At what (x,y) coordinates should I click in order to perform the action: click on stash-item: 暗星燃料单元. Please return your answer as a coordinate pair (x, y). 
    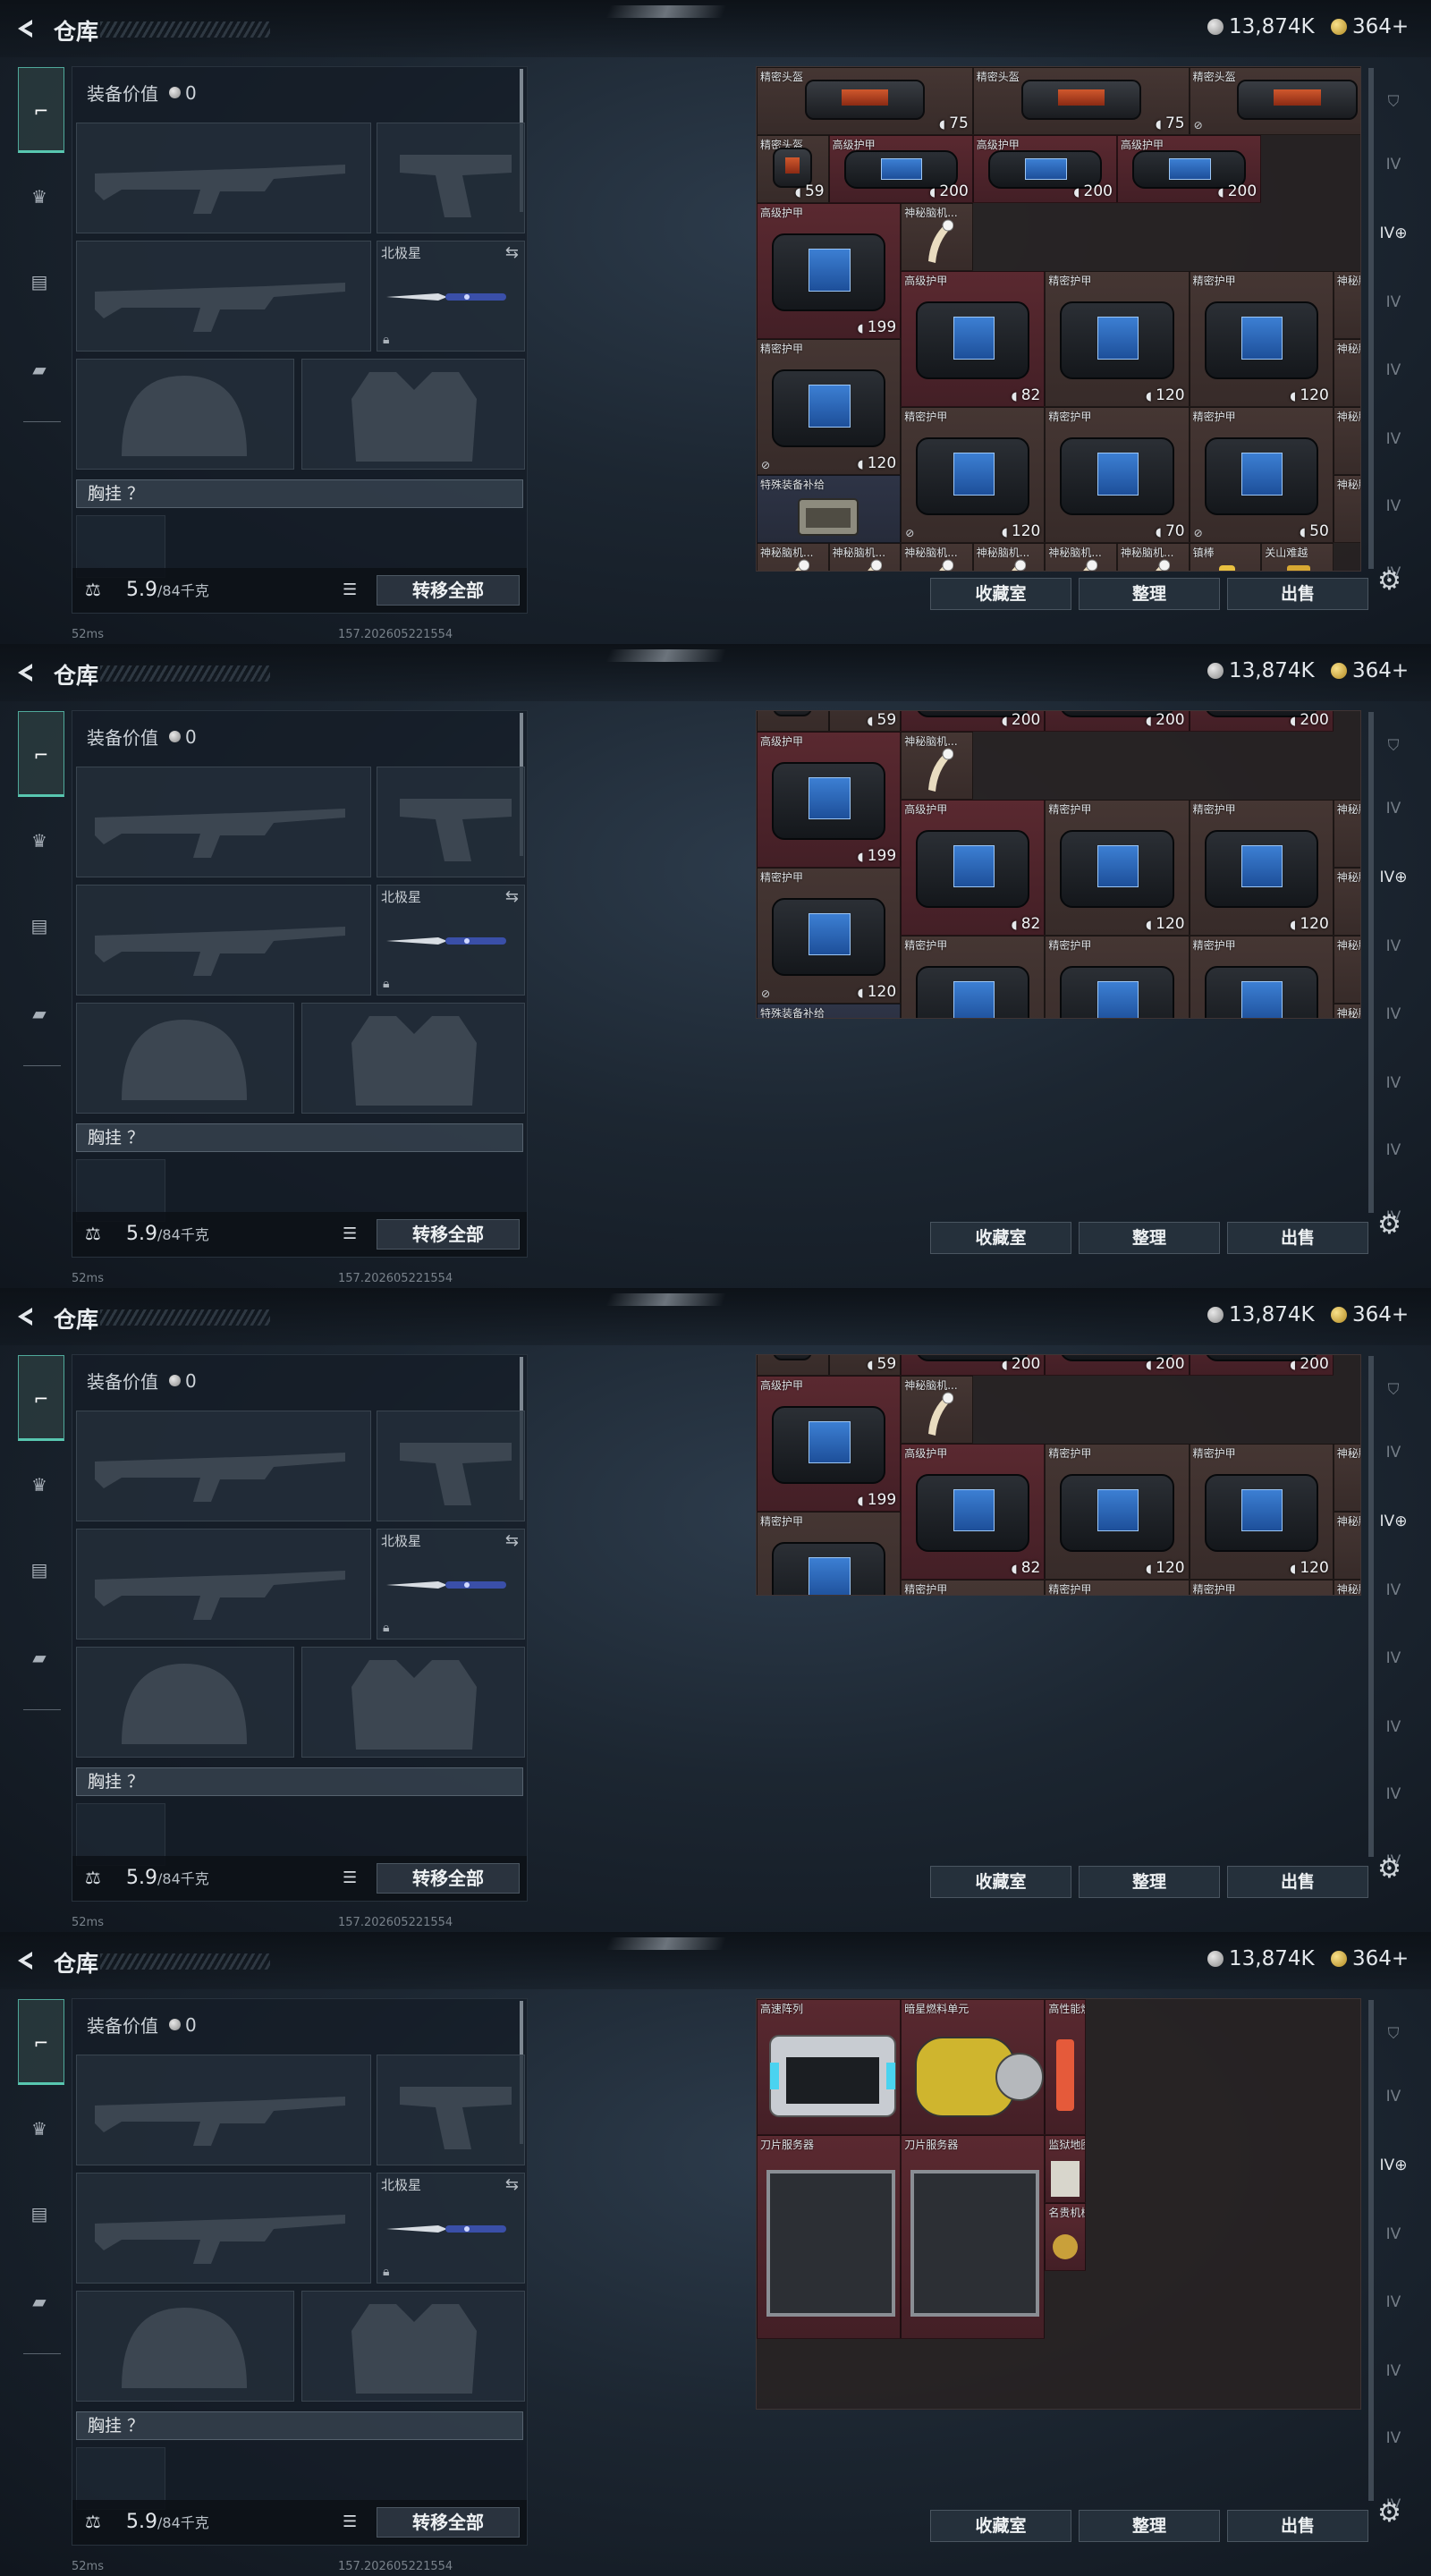
    Looking at the image, I should click on (973, 2067).